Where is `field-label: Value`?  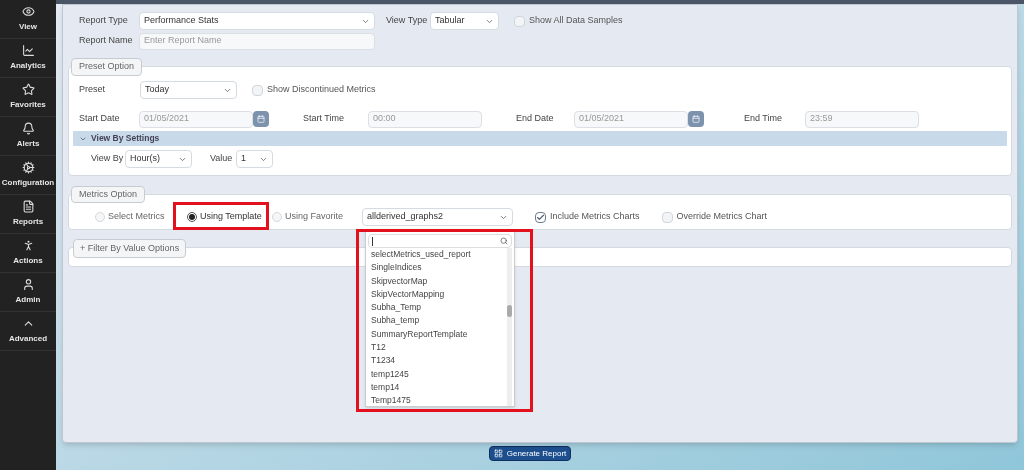
field-label: Value is located at coordinates (222, 159).